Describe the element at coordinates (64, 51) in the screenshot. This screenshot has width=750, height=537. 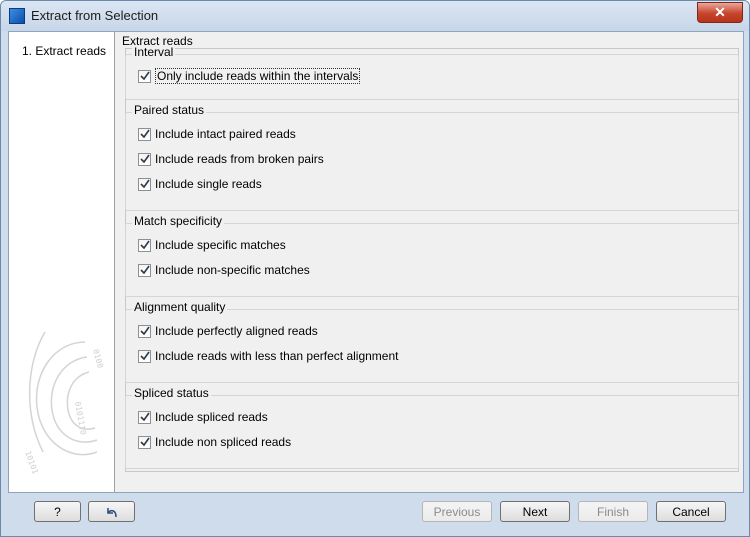
I see `step-extract-reads: 1. Extract reads` at that location.